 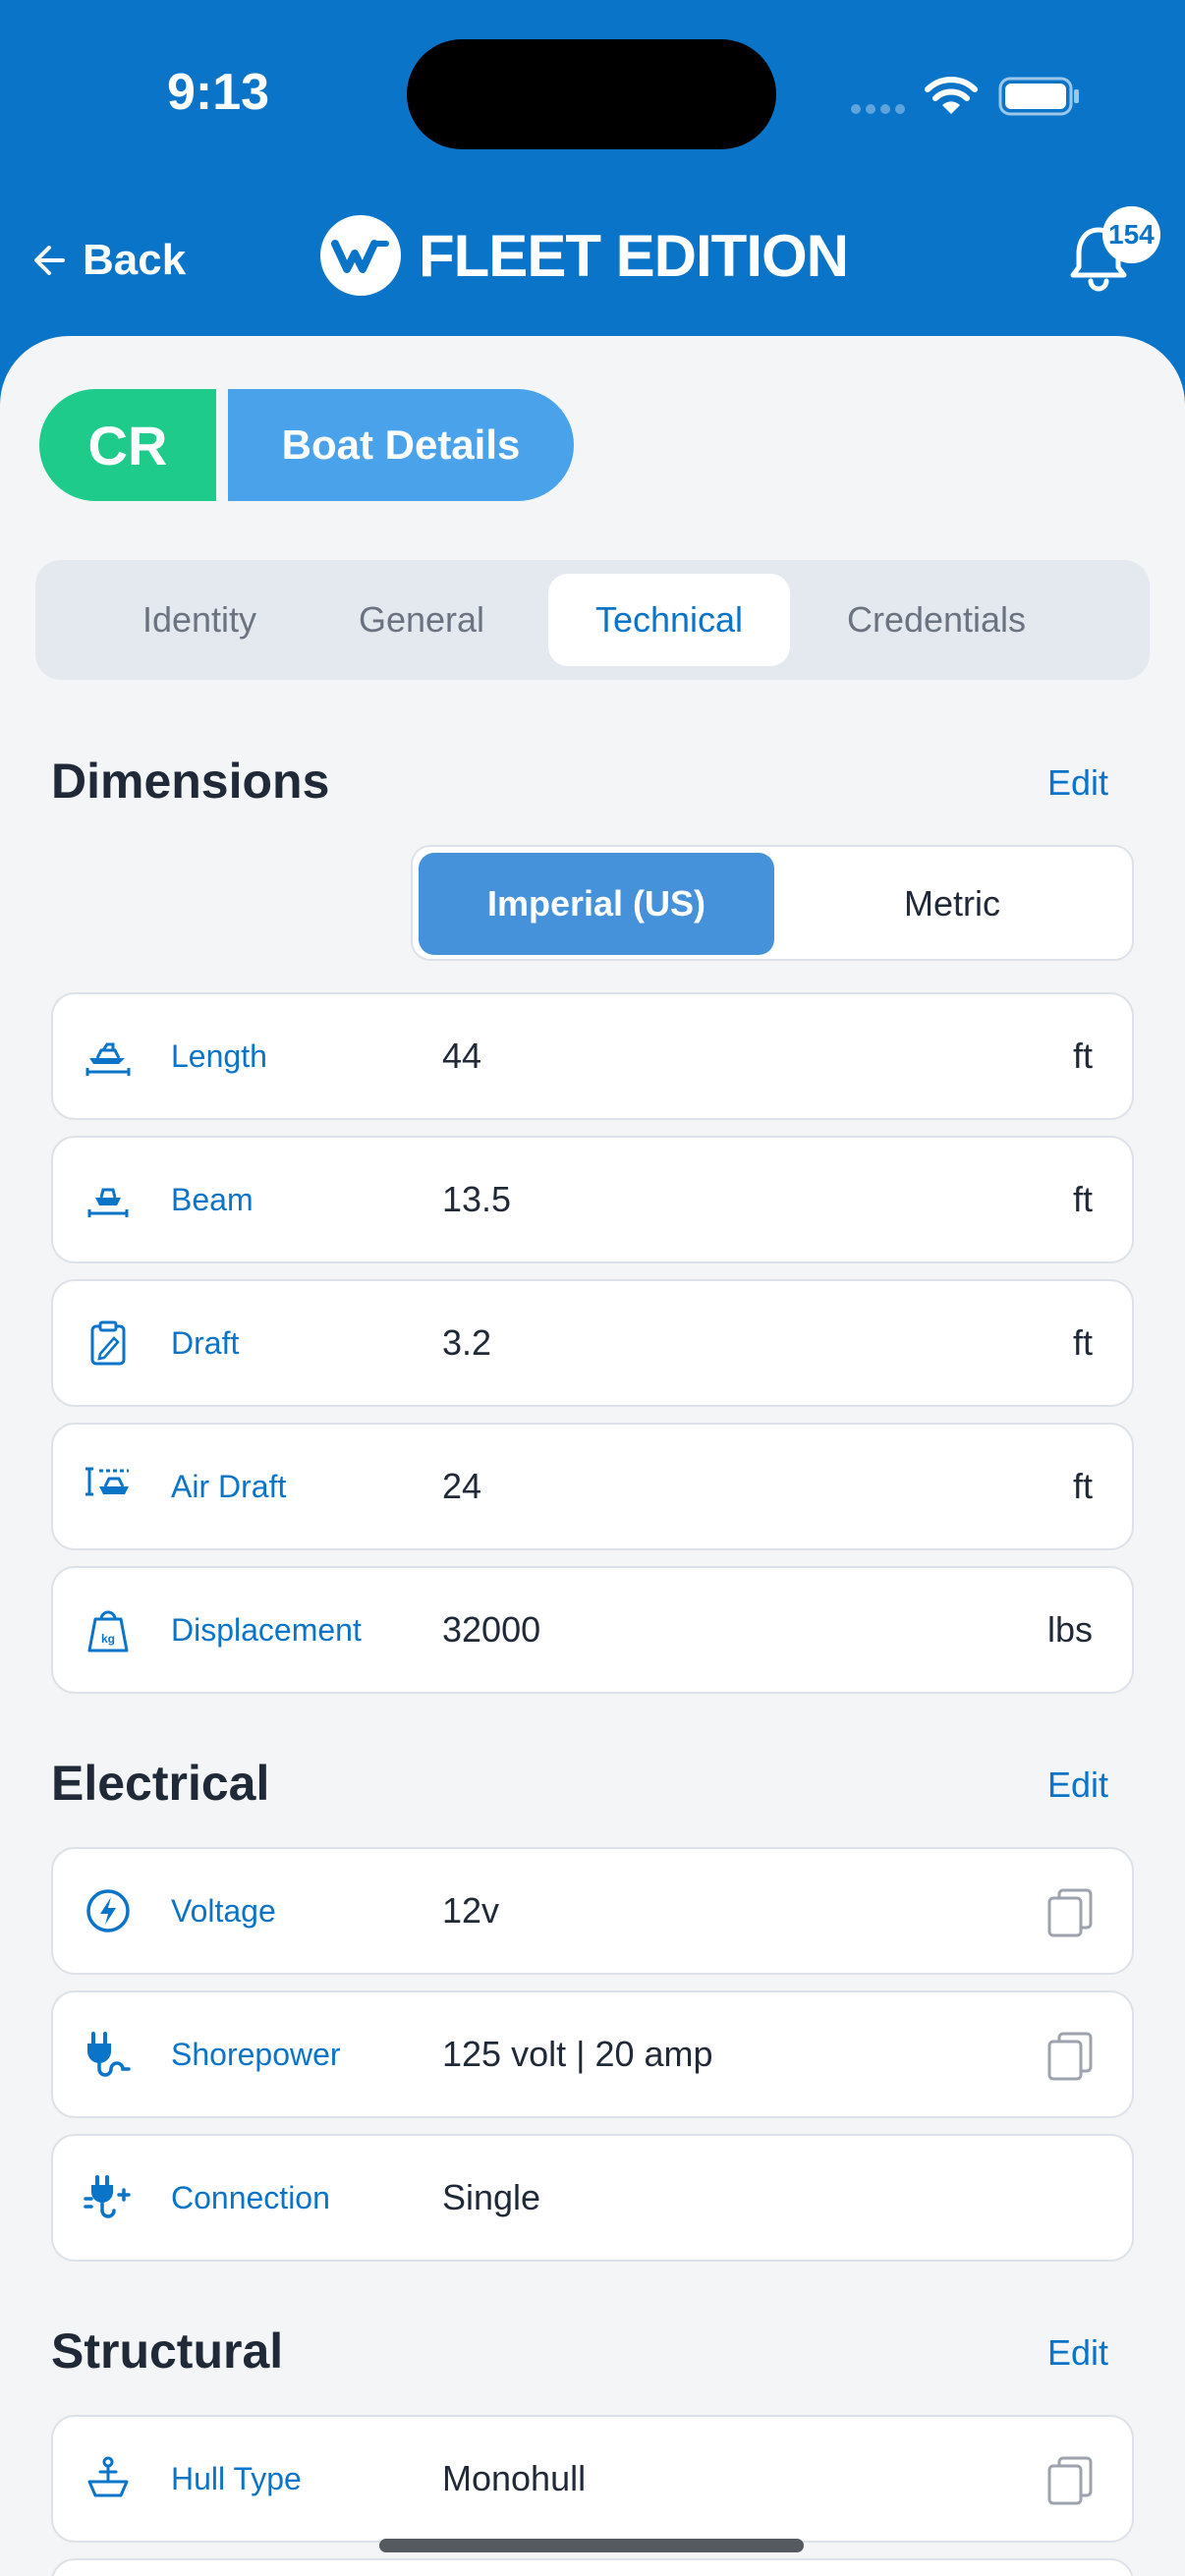 I want to click on unit-toggle: Imperial (US) Metric, so click(x=773, y=903).